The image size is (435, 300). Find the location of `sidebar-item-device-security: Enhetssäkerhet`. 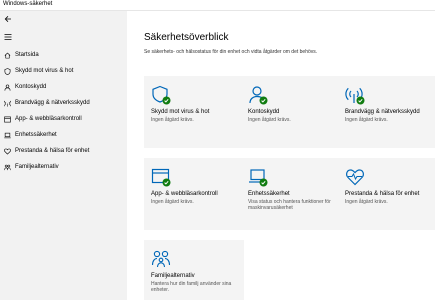

sidebar-item-device-security: Enhetssäkerhet is located at coordinates (63, 136).